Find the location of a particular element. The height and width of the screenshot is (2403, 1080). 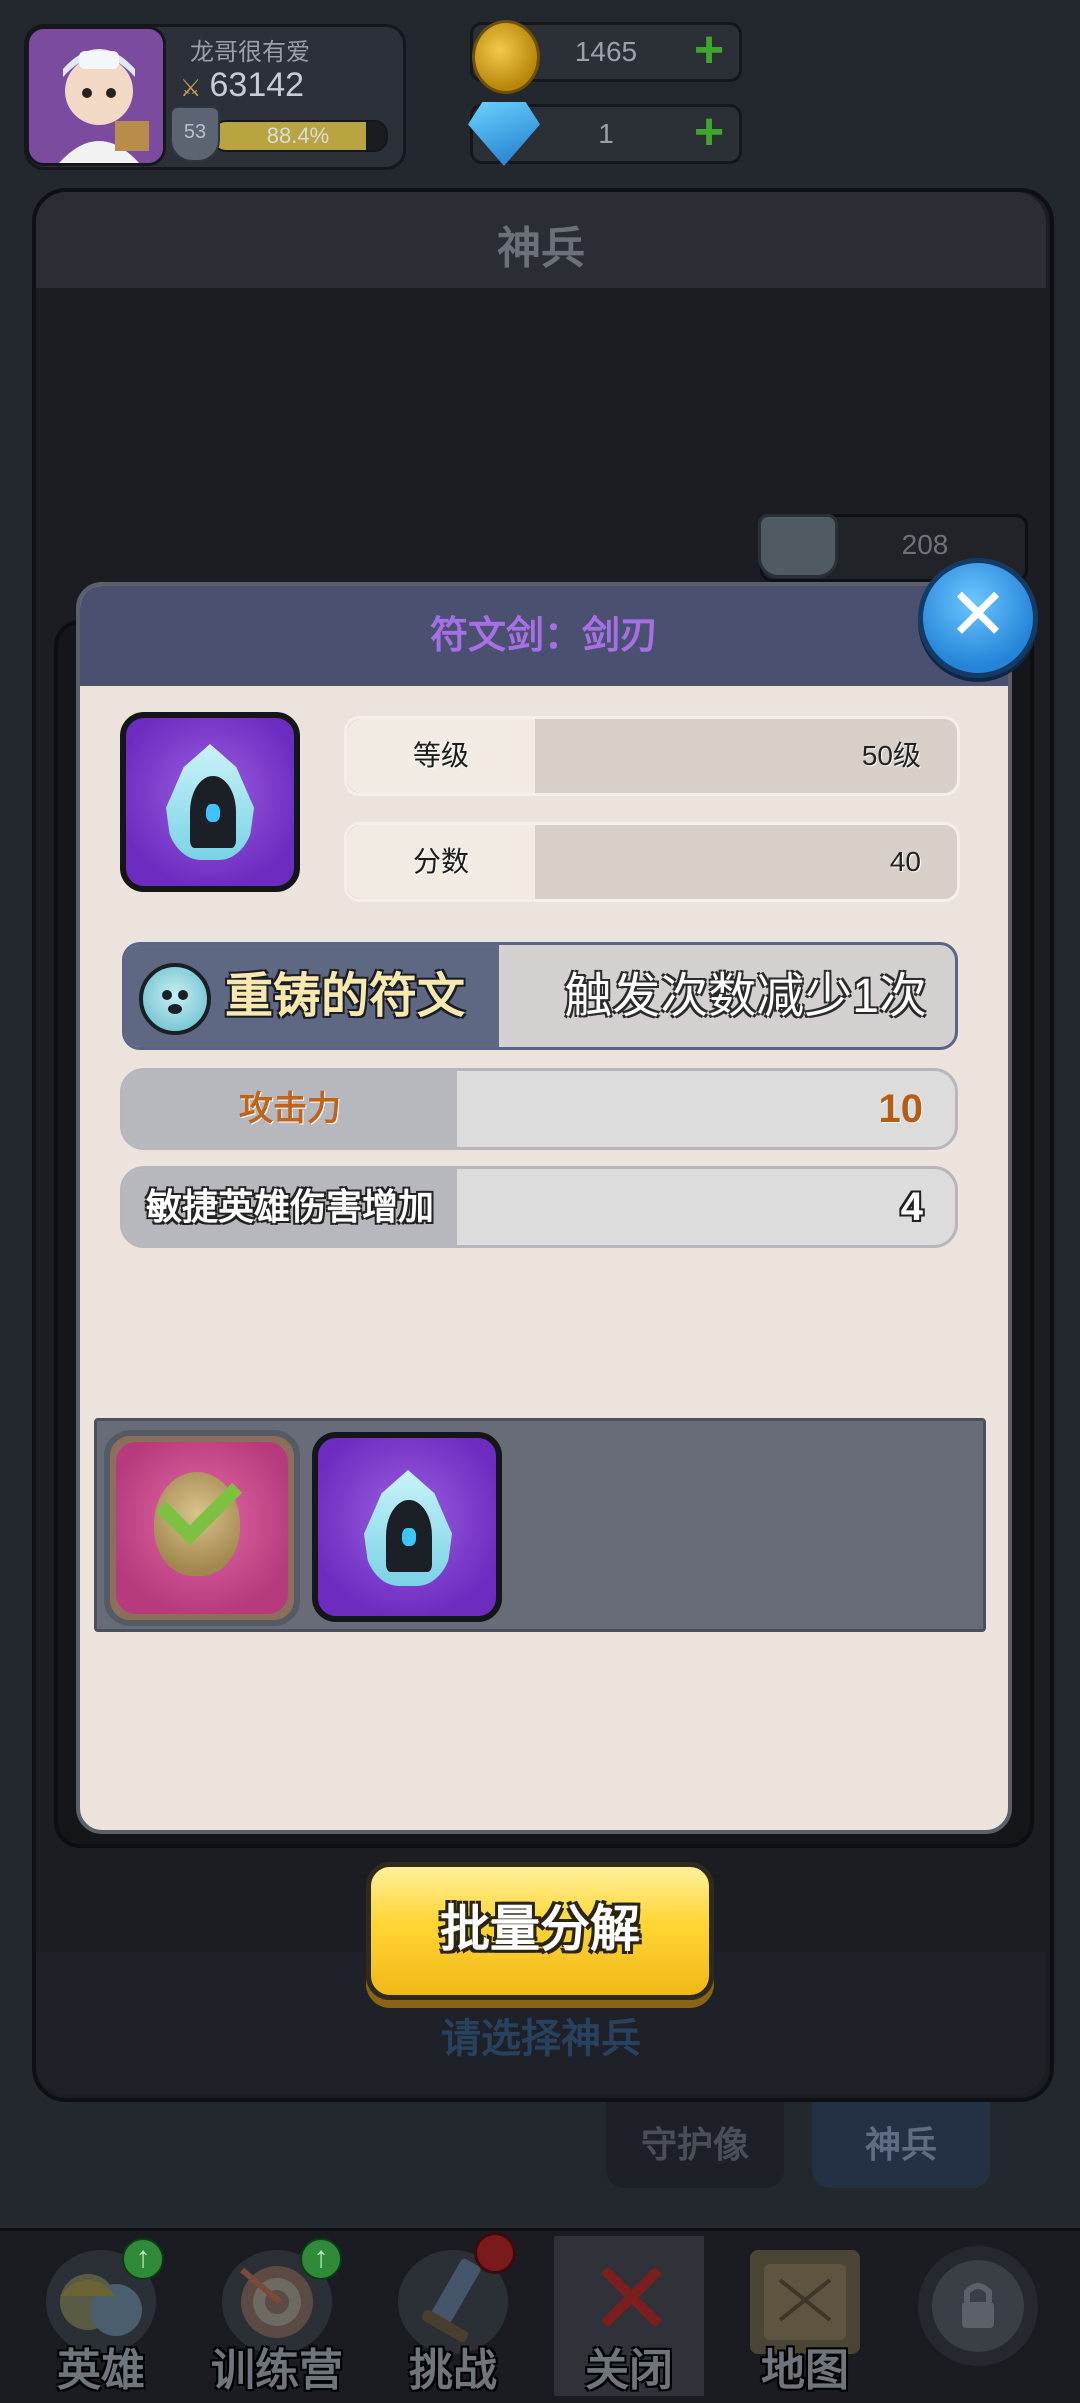

attribute-label: 敏捷英雄伤害增加 is located at coordinates (290, 1207).